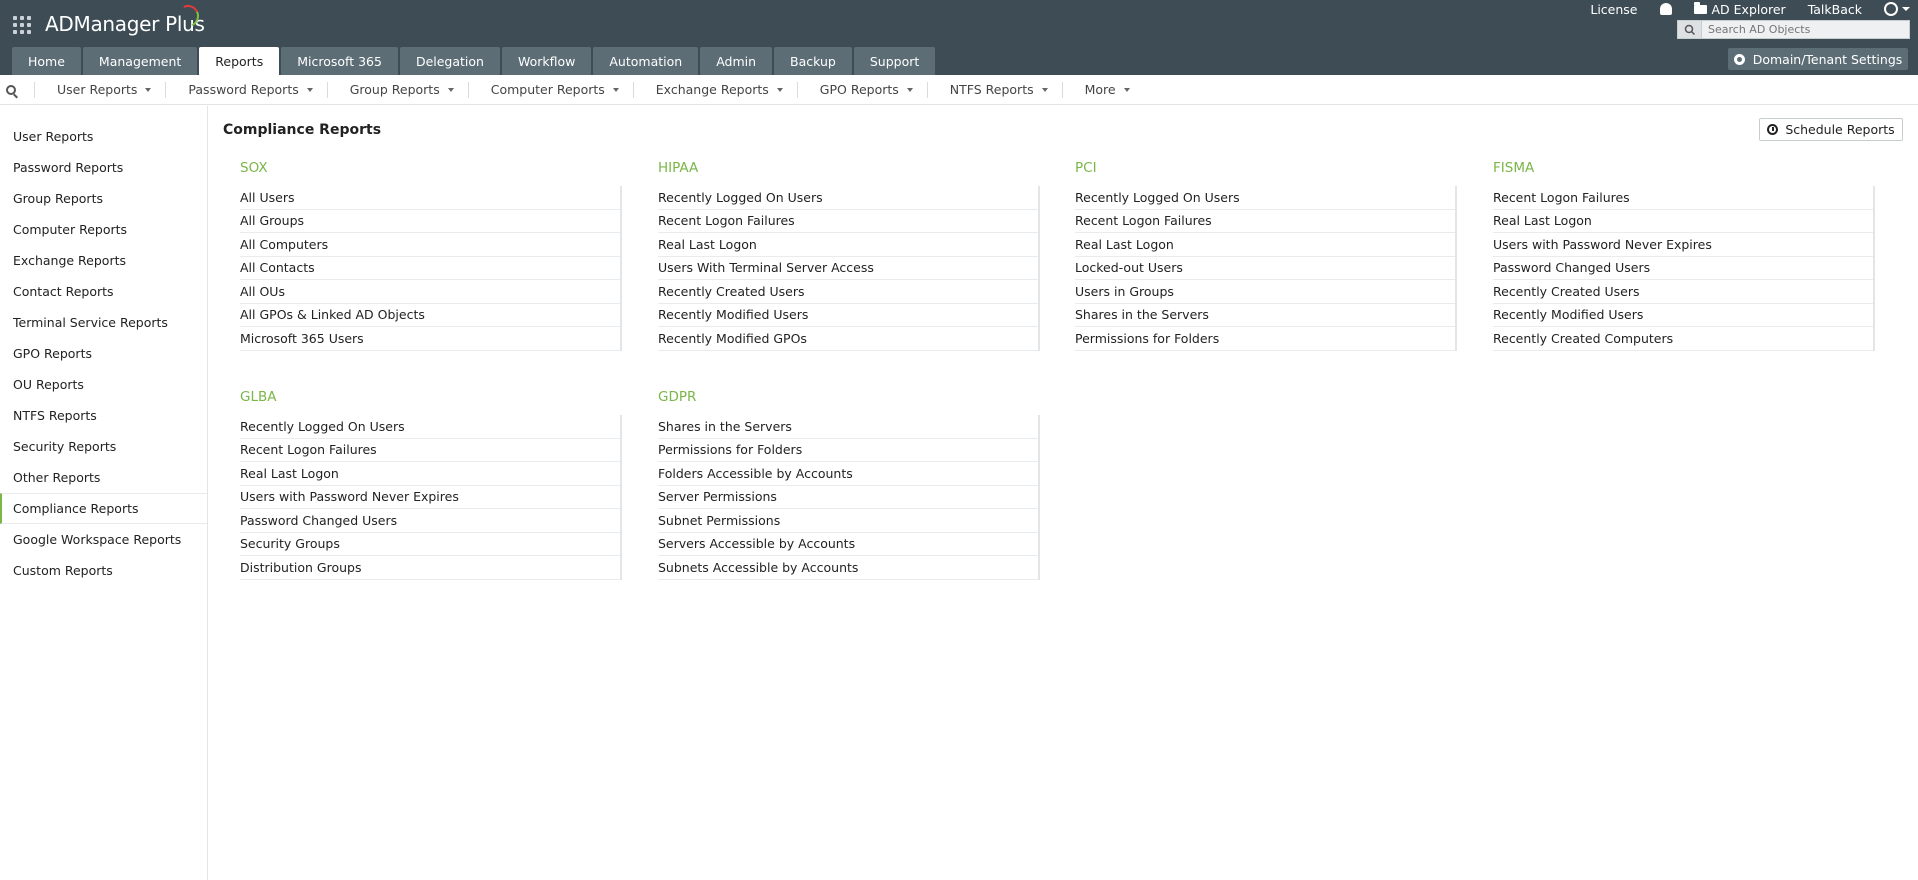 Image resolution: width=1918 pixels, height=880 pixels. What do you see at coordinates (339, 61) in the screenshot?
I see `tab-microsoft-365: Microsoft 365` at bounding box center [339, 61].